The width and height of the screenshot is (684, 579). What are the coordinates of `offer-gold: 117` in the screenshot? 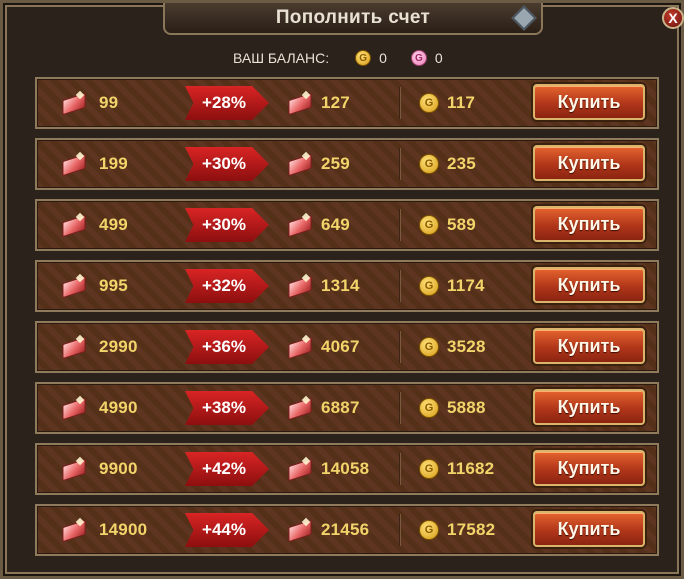 It's located at (461, 102).